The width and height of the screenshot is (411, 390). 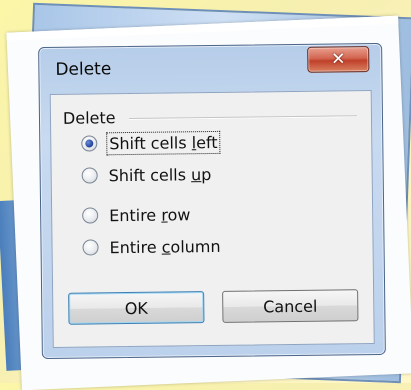 What do you see at coordinates (83, 69) in the screenshot?
I see `dialog-title: Delete` at bounding box center [83, 69].